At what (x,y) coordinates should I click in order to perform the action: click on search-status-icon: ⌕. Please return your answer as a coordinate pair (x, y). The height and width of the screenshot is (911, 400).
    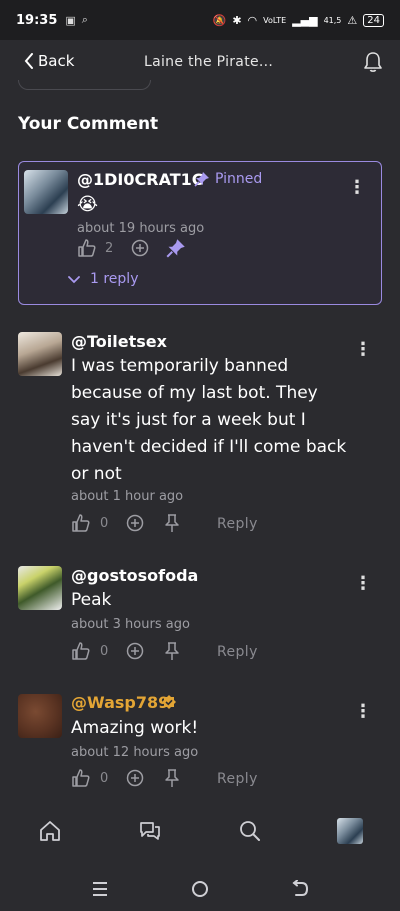
    Looking at the image, I should click on (84, 19).